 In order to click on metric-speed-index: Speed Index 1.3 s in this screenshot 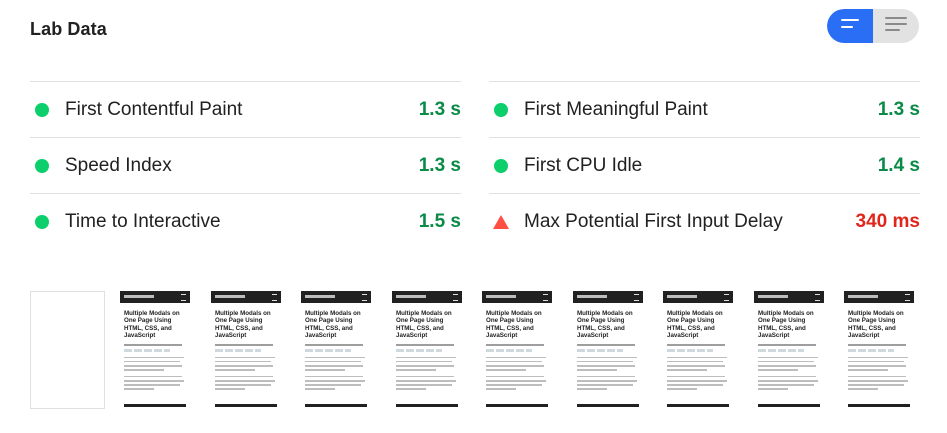, I will do `click(245, 165)`.